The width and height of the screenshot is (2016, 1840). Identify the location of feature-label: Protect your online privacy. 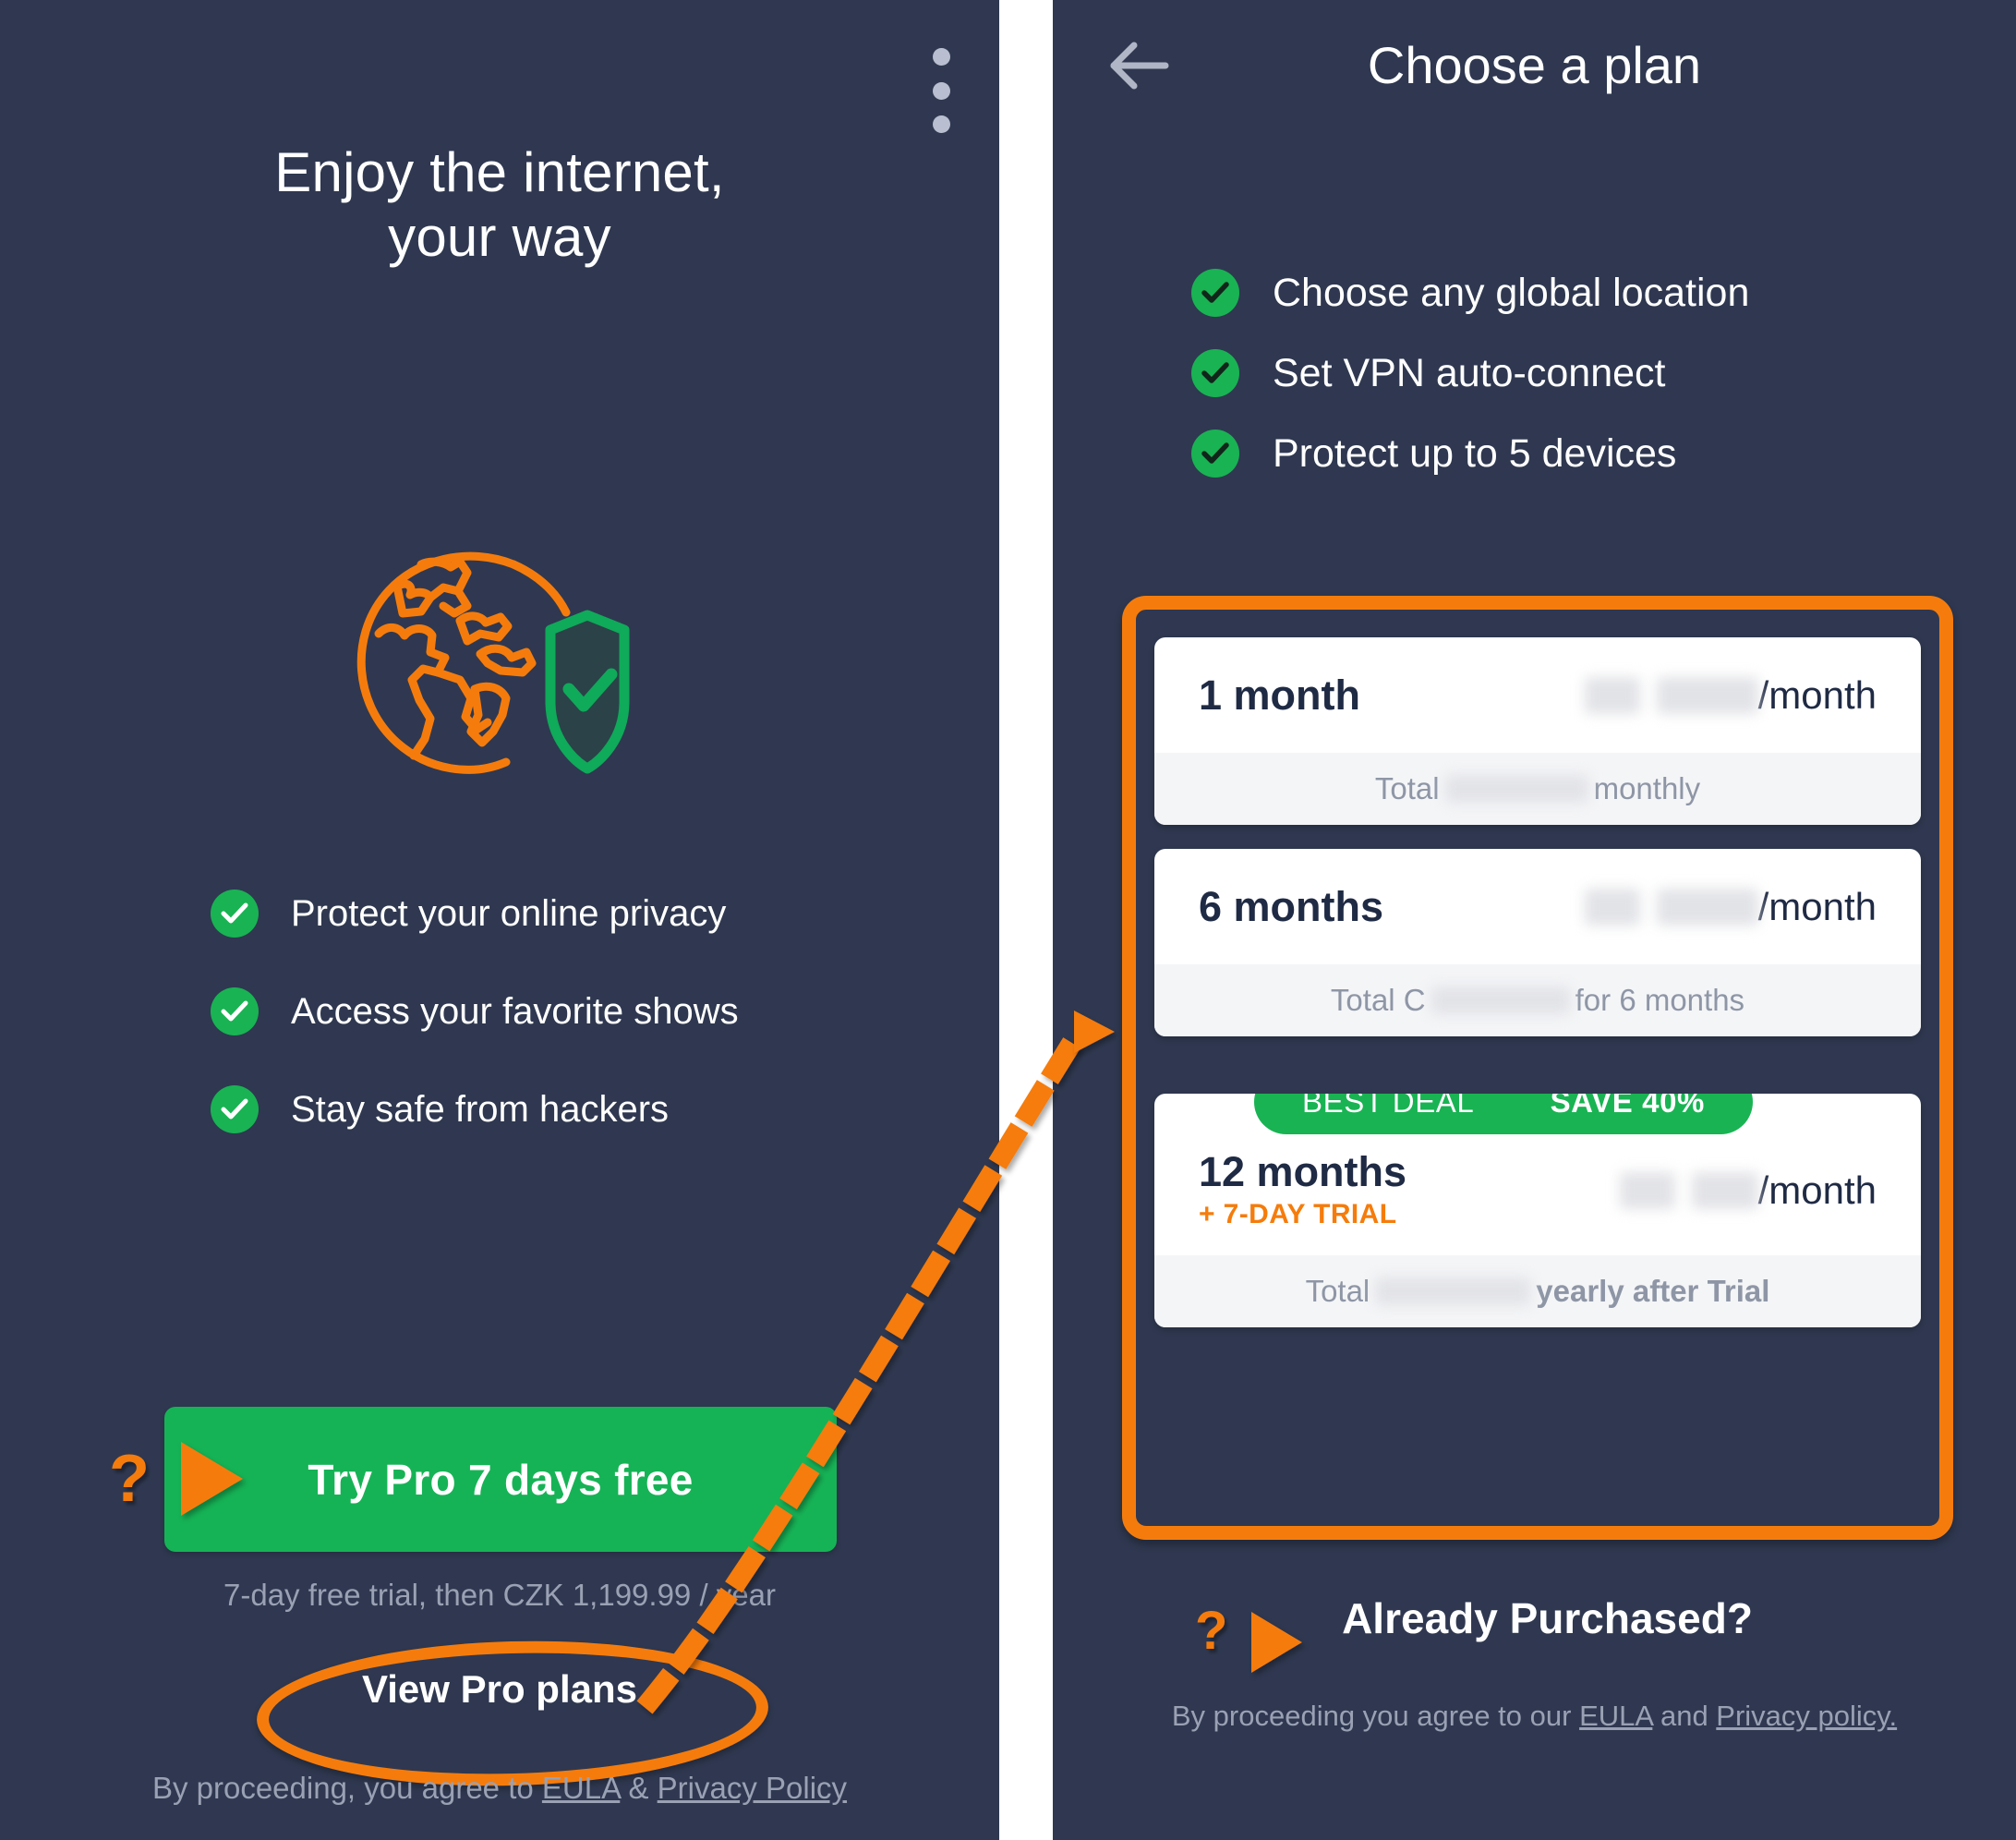
(509, 913).